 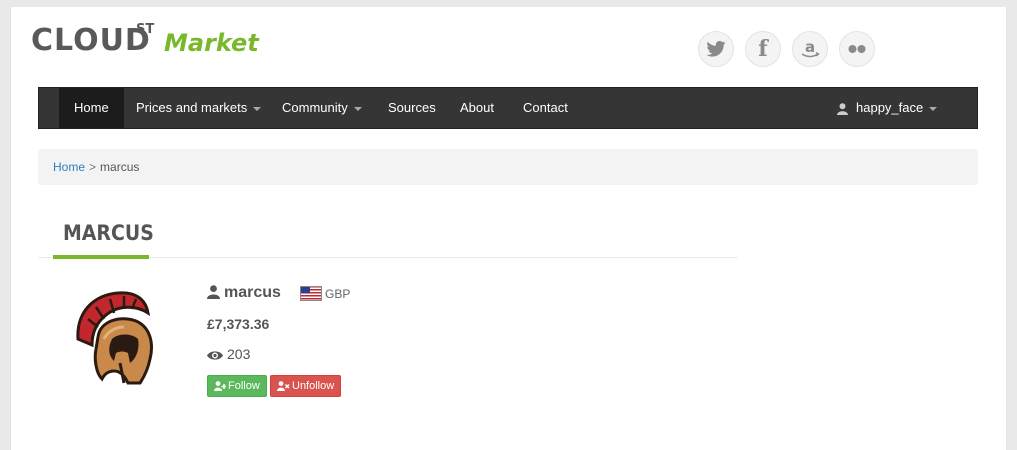 What do you see at coordinates (283, 386) in the screenshot?
I see `user-times-icon` at bounding box center [283, 386].